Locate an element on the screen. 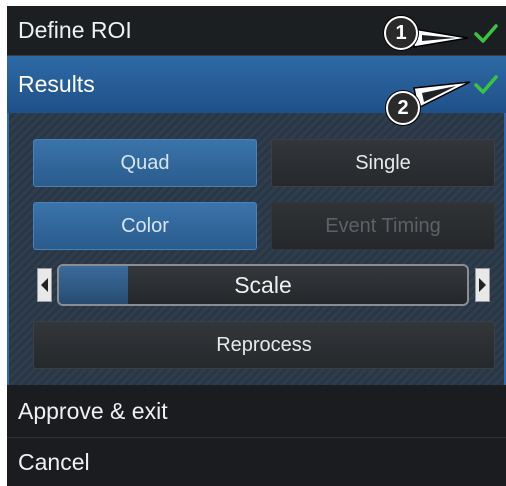  callout-badge-1: 1 is located at coordinates (401, 33).